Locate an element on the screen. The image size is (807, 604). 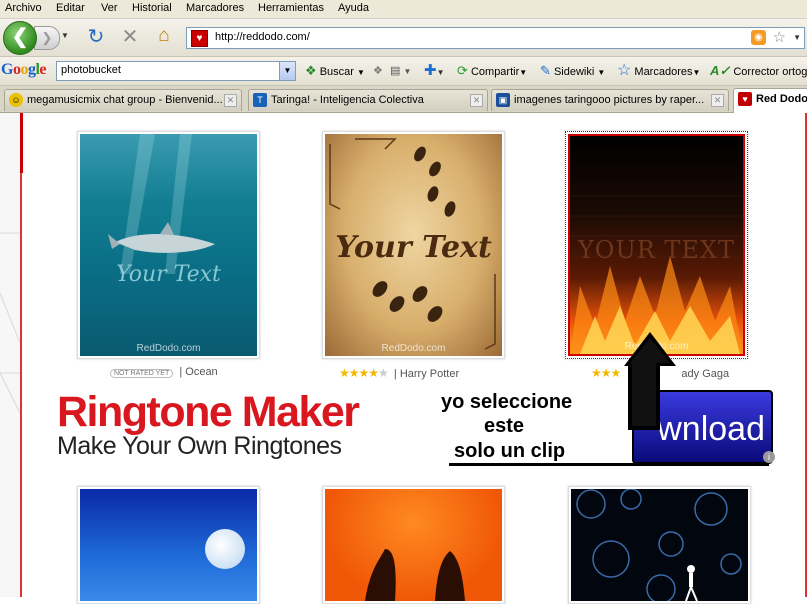
left-accent is located at coordinates (21, 143).